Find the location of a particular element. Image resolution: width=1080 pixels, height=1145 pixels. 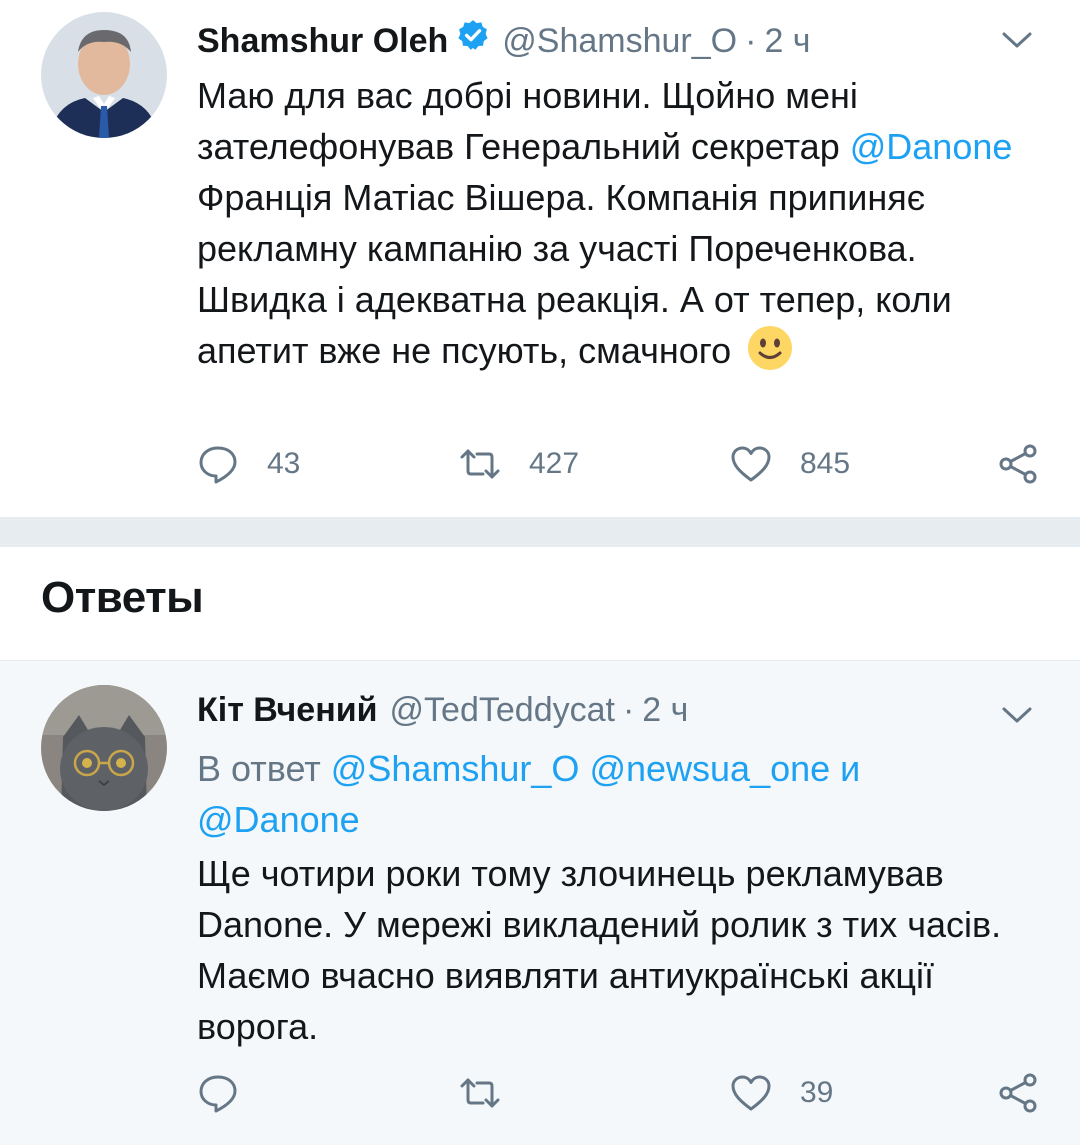

retweet-count: 427 is located at coordinates (554, 463).